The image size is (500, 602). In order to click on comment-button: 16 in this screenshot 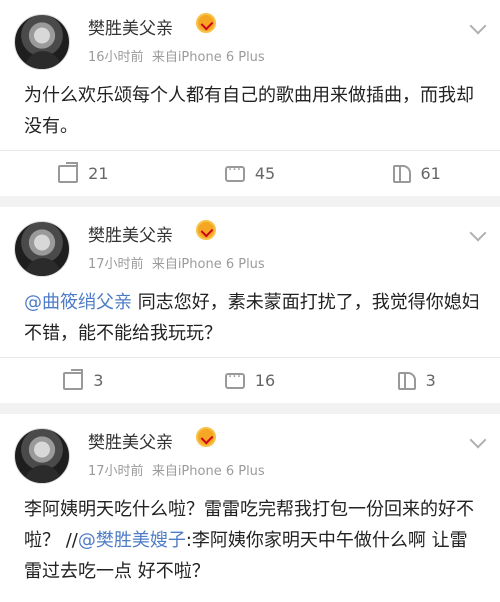, I will do `click(250, 380)`.